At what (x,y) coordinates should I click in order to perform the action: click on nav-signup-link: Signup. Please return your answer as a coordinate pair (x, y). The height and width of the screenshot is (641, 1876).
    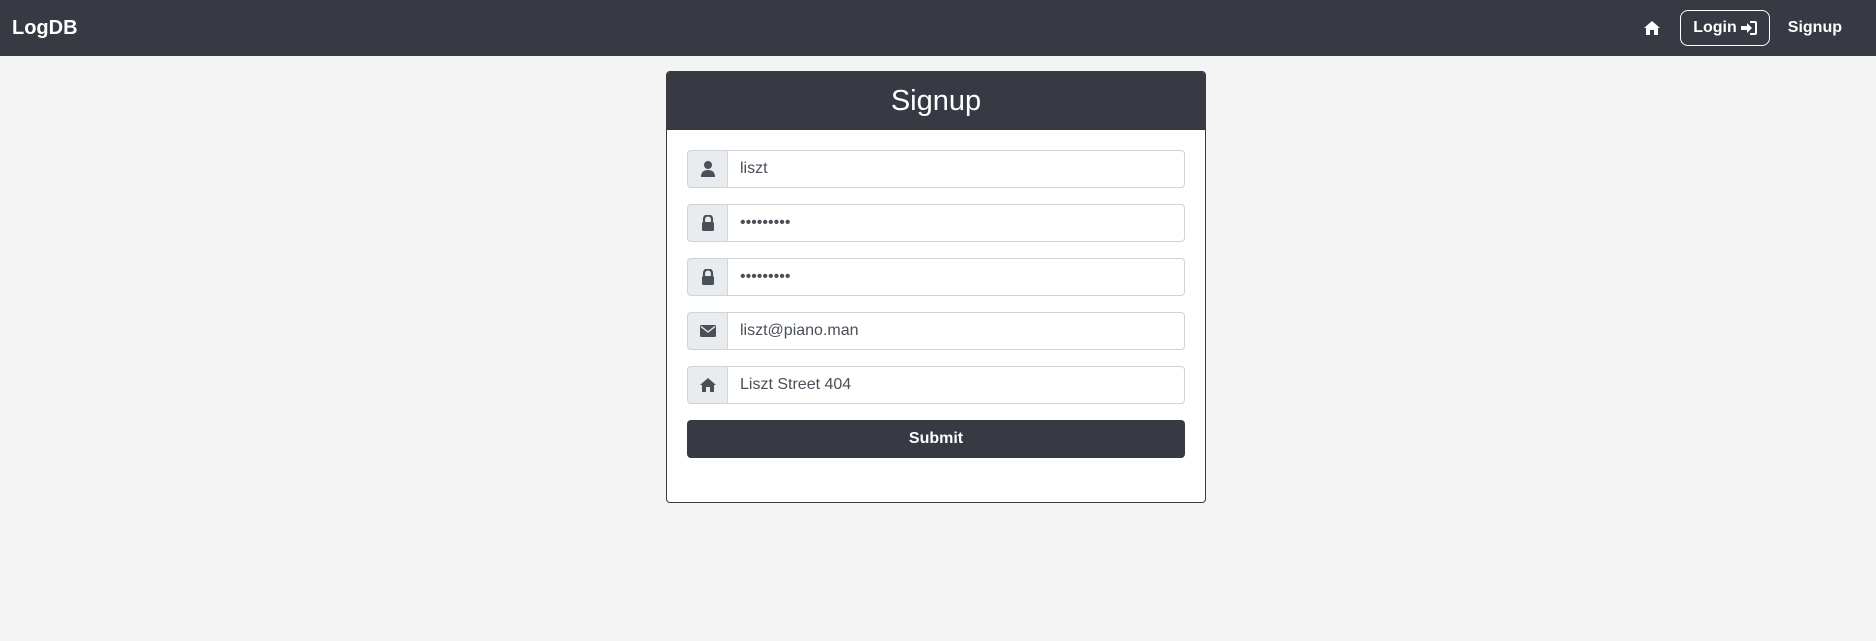
    Looking at the image, I should click on (1817, 28).